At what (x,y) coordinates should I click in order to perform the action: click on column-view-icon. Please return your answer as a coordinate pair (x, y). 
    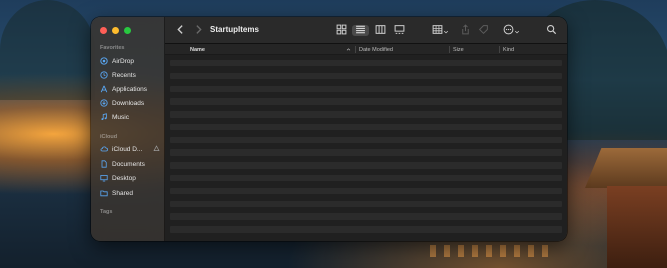
    Looking at the image, I should click on (380, 31).